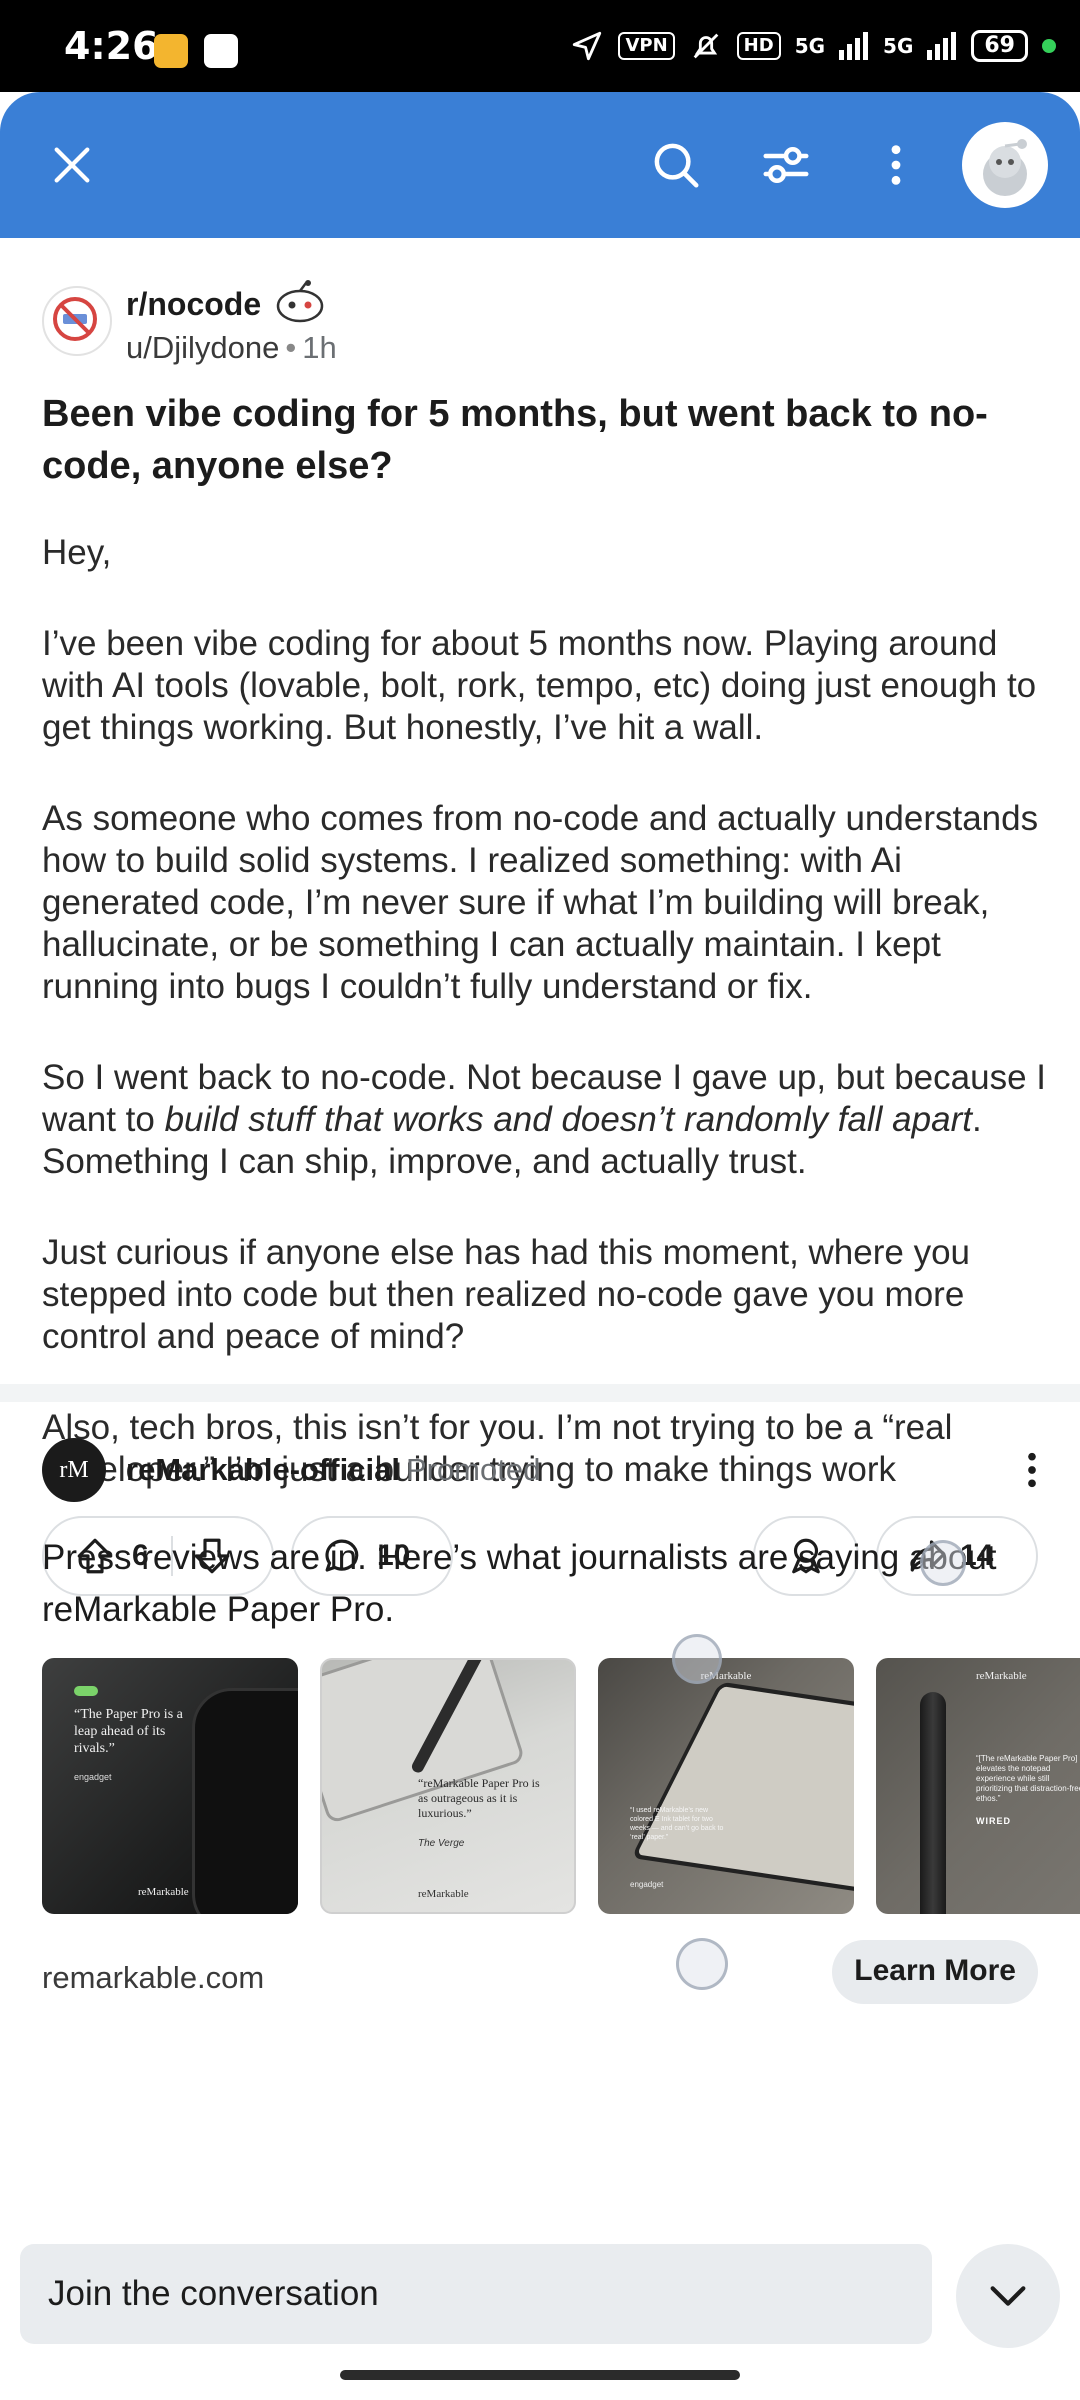 The image size is (1080, 2400). I want to click on card-3-source: engadget, so click(647, 1884).